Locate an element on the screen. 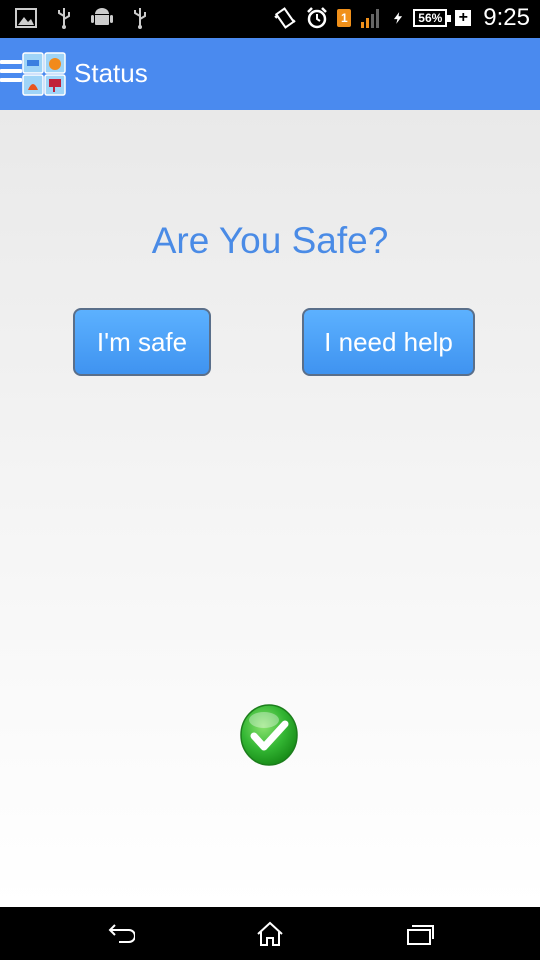 Image resolution: width=540 pixels, height=960 pixels. navigation-bar is located at coordinates (270, 933).